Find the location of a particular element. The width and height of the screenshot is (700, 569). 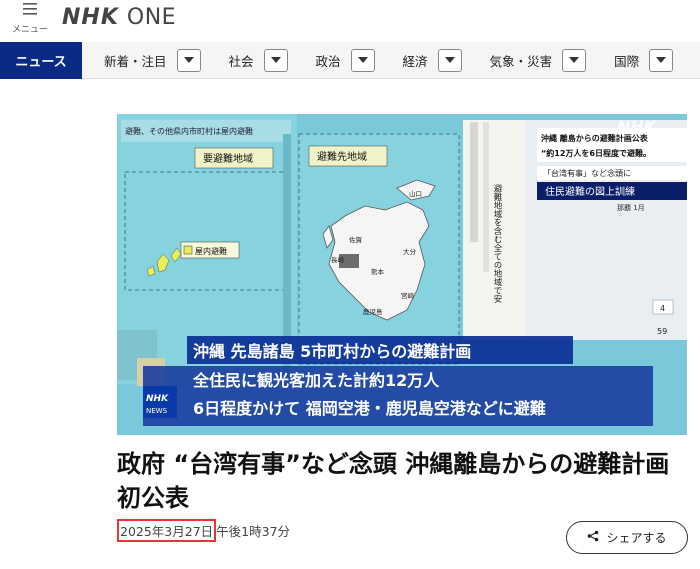

pref-kumamoto: 熊本 is located at coordinates (378, 271).